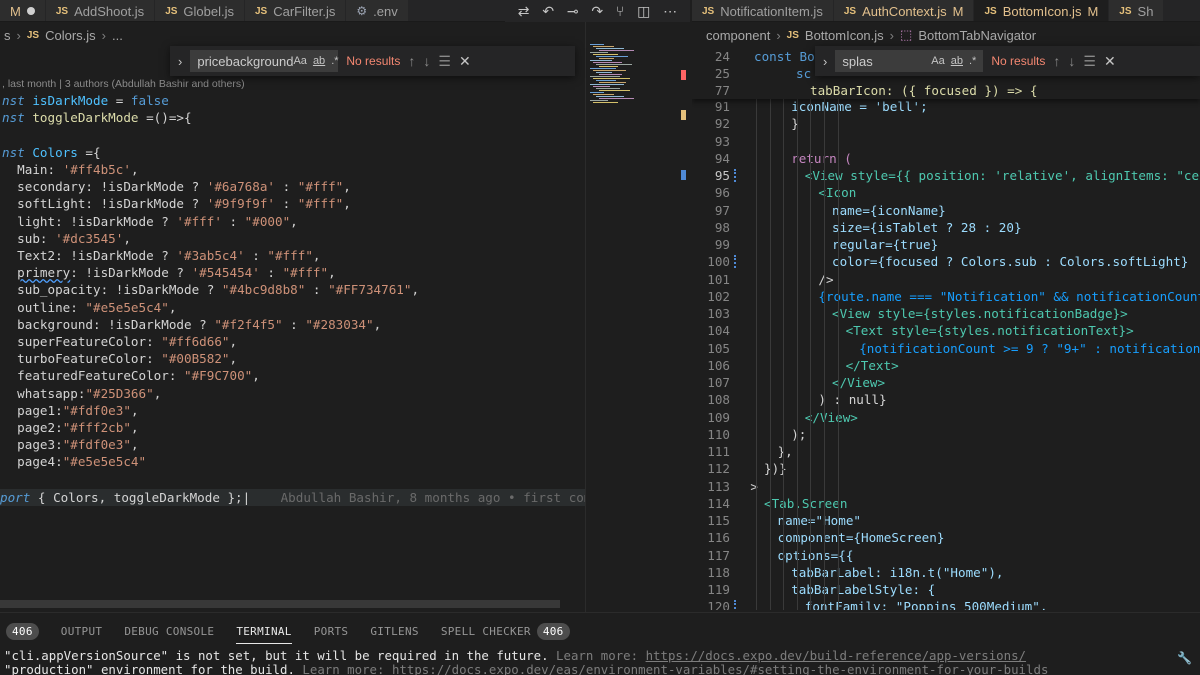  I want to click on horizontal-scrollbar, so click(280, 604).